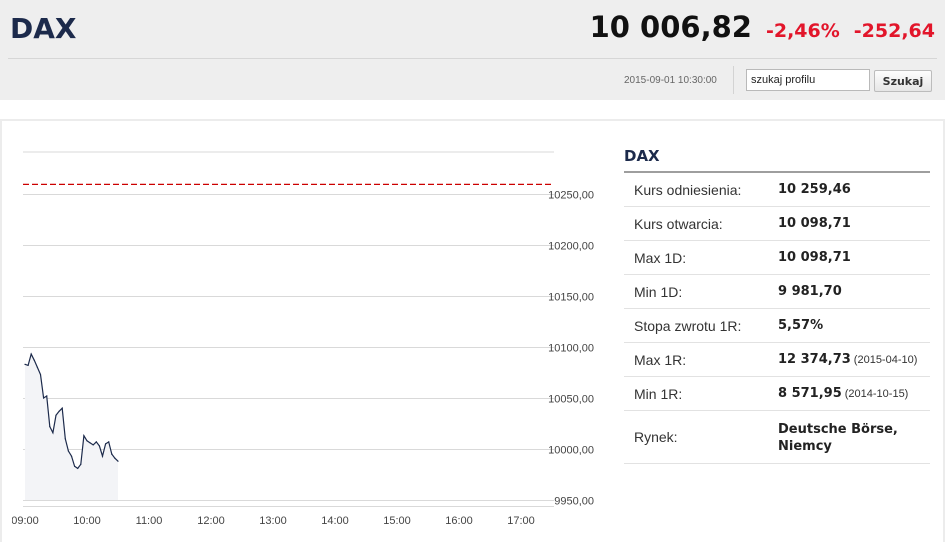 The width and height of the screenshot is (945, 542). I want to click on info-value-number: 5,57%, so click(801, 325).